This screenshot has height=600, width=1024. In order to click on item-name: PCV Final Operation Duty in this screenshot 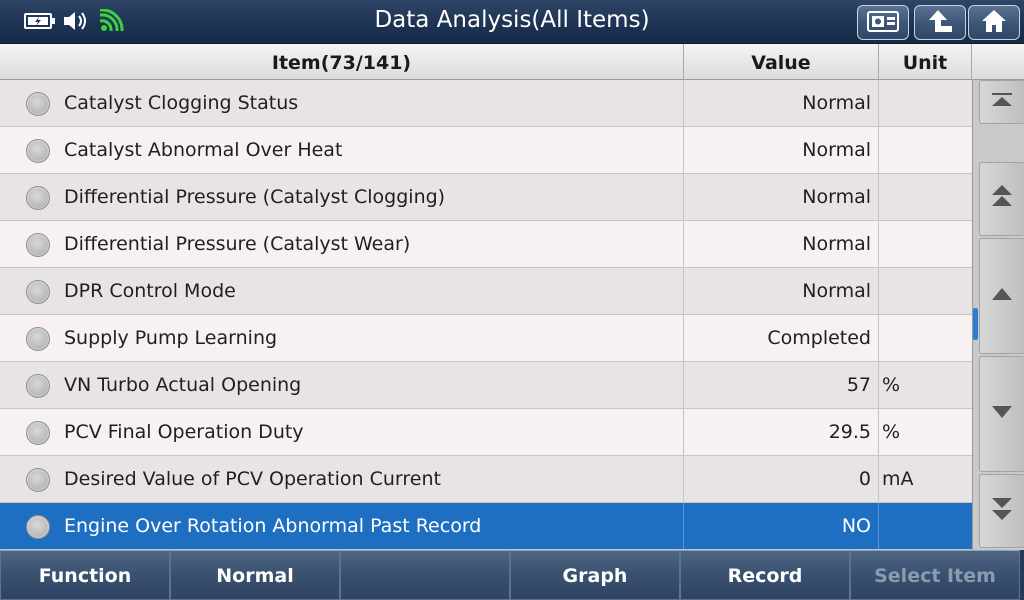, I will do `click(184, 432)`.